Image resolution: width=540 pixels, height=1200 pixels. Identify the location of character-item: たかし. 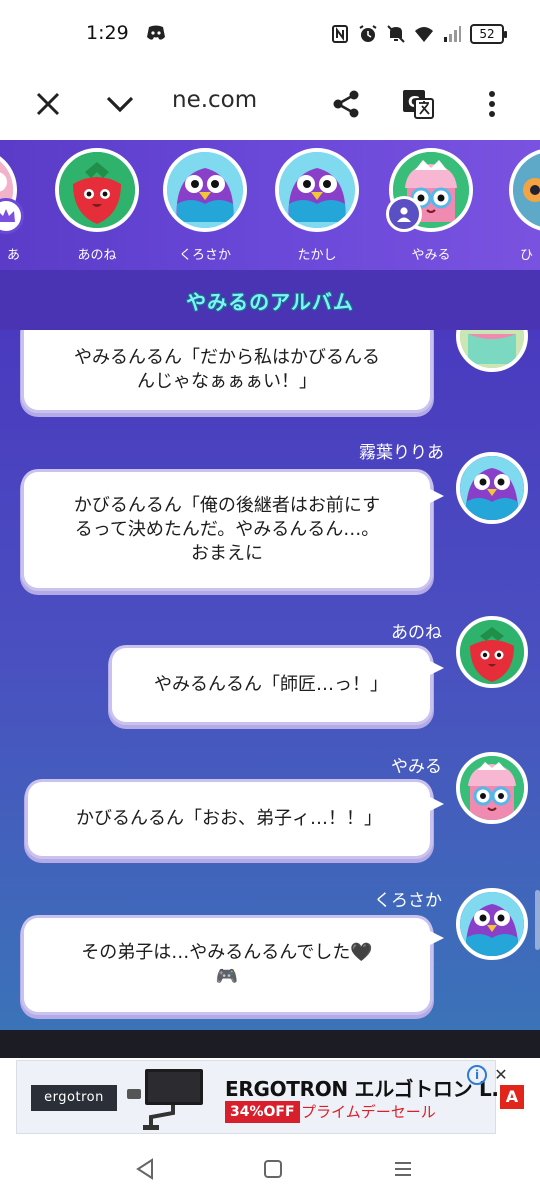
(317, 205).